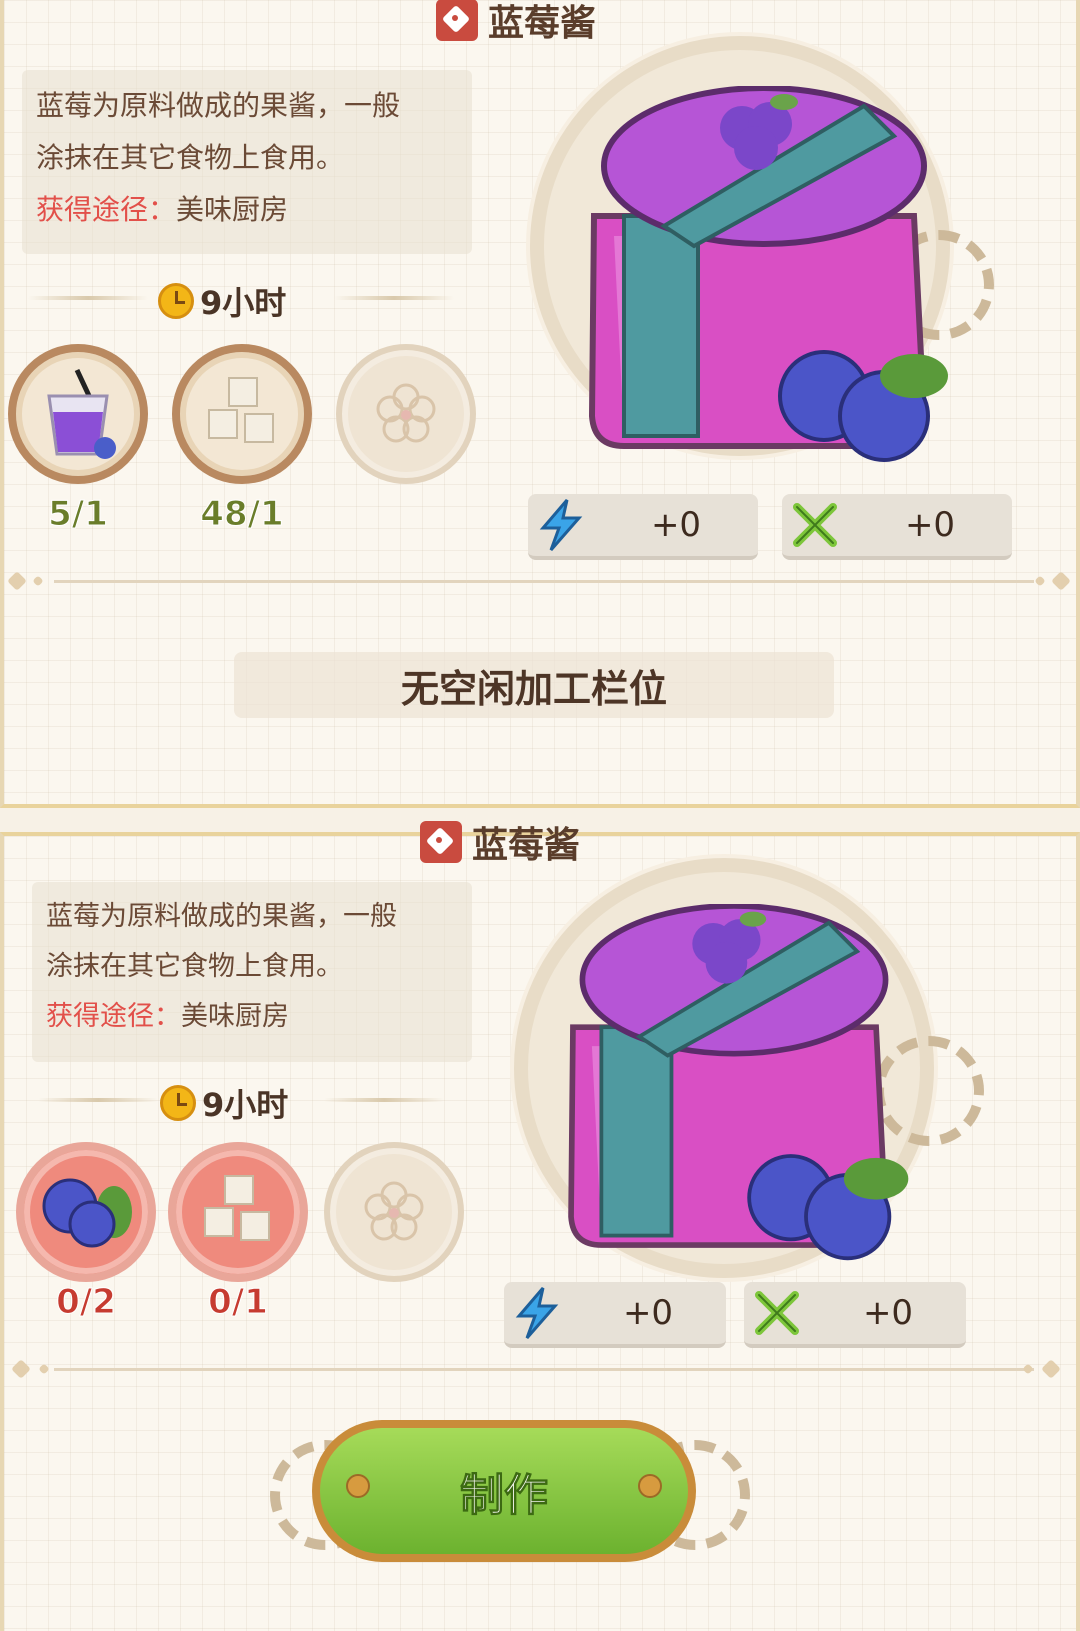 This screenshot has height=1631, width=1080. What do you see at coordinates (504, 1496) in the screenshot?
I see `make-button-label: 制作` at bounding box center [504, 1496].